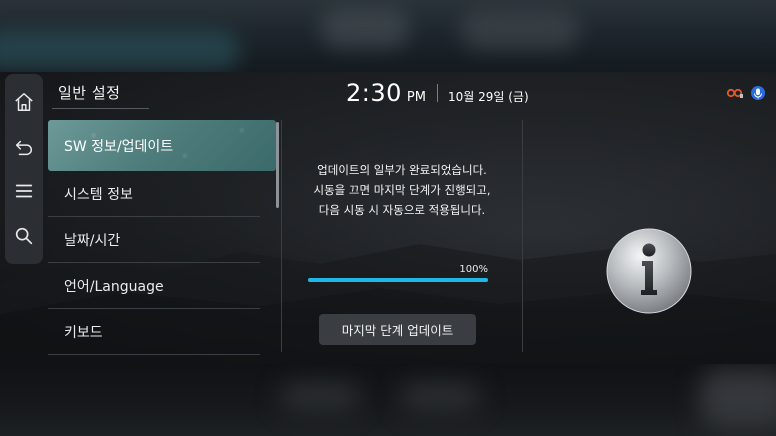 The height and width of the screenshot is (436, 776). Describe the element at coordinates (83, 332) in the screenshot. I see `menu-item-label: 키보드` at that location.